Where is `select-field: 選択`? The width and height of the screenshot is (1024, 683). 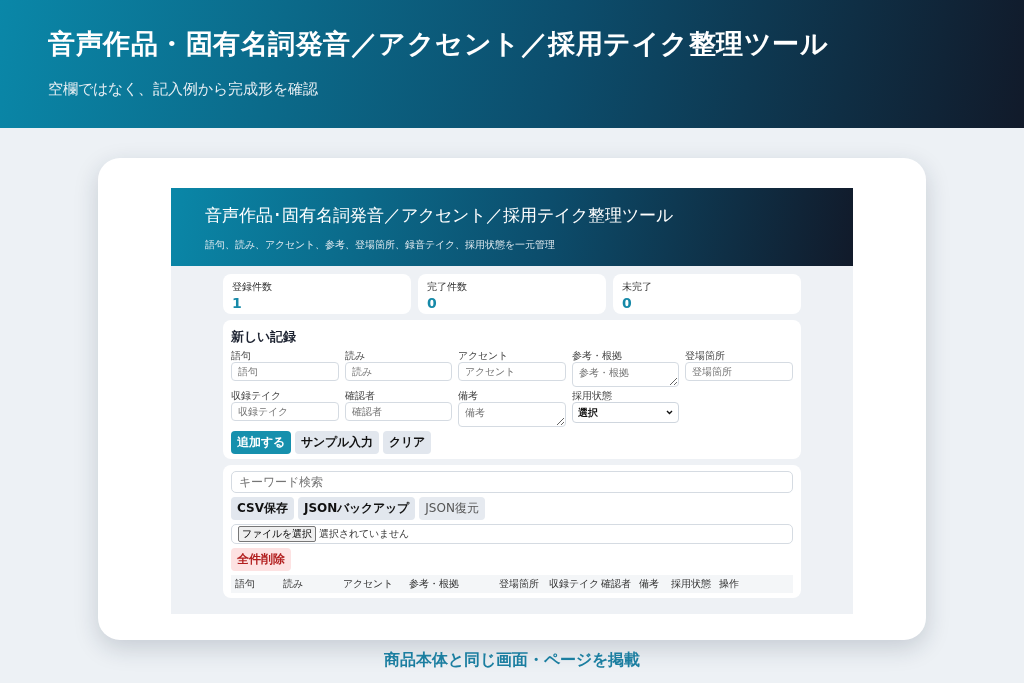 select-field: 選択 is located at coordinates (625, 412).